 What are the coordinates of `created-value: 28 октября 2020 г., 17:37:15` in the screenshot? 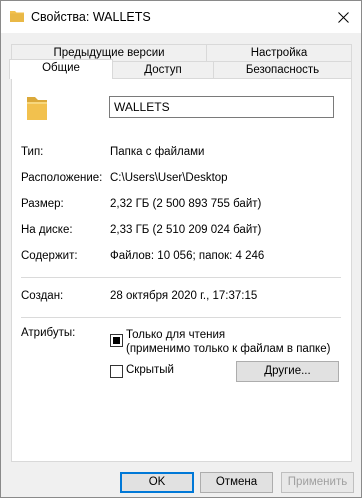 It's located at (184, 296).